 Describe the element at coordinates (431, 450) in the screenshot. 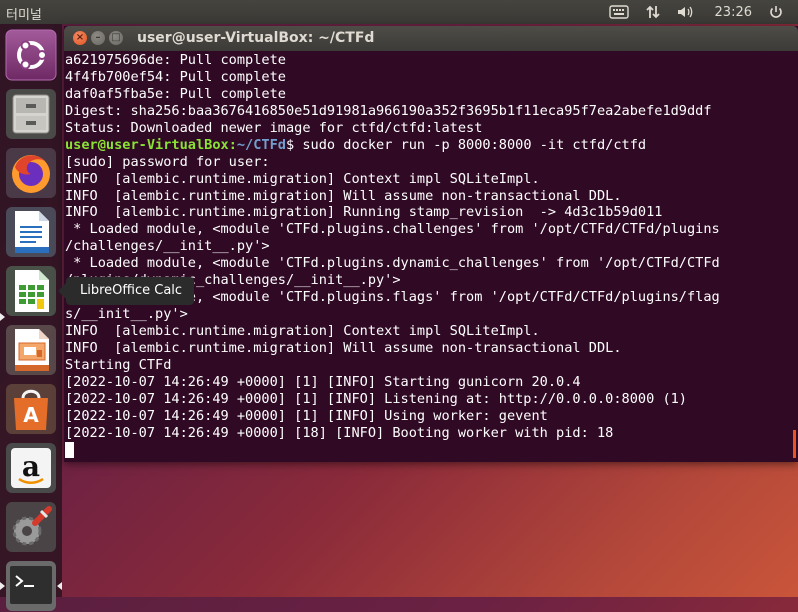

I see `cursor-line` at that location.